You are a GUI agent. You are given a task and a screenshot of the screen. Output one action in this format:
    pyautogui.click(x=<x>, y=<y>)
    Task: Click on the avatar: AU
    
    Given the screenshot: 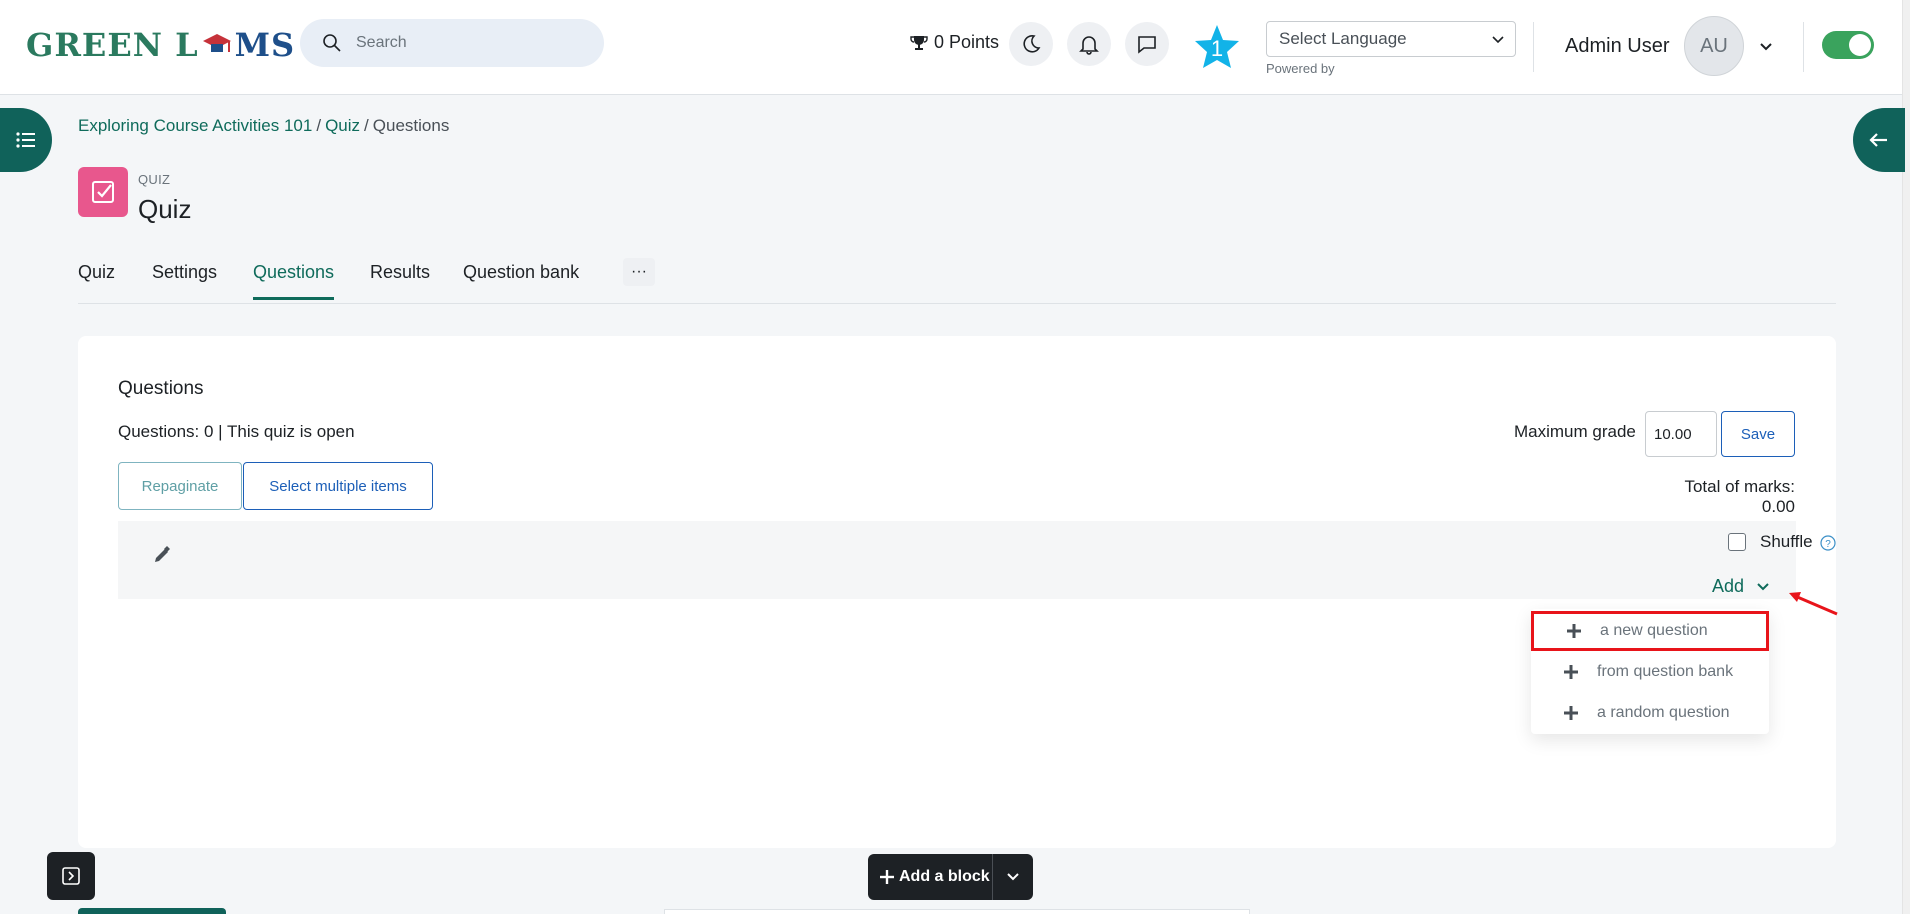 What is the action you would take?
    pyautogui.click(x=1714, y=46)
    